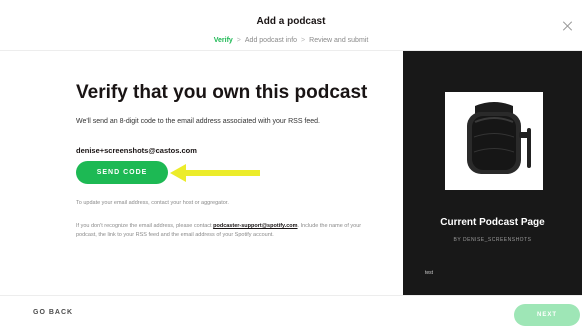 This screenshot has height=327, width=582. Describe the element at coordinates (255, 226) in the screenshot. I see `support-email-link: podcaster-support@spotify.com` at that location.